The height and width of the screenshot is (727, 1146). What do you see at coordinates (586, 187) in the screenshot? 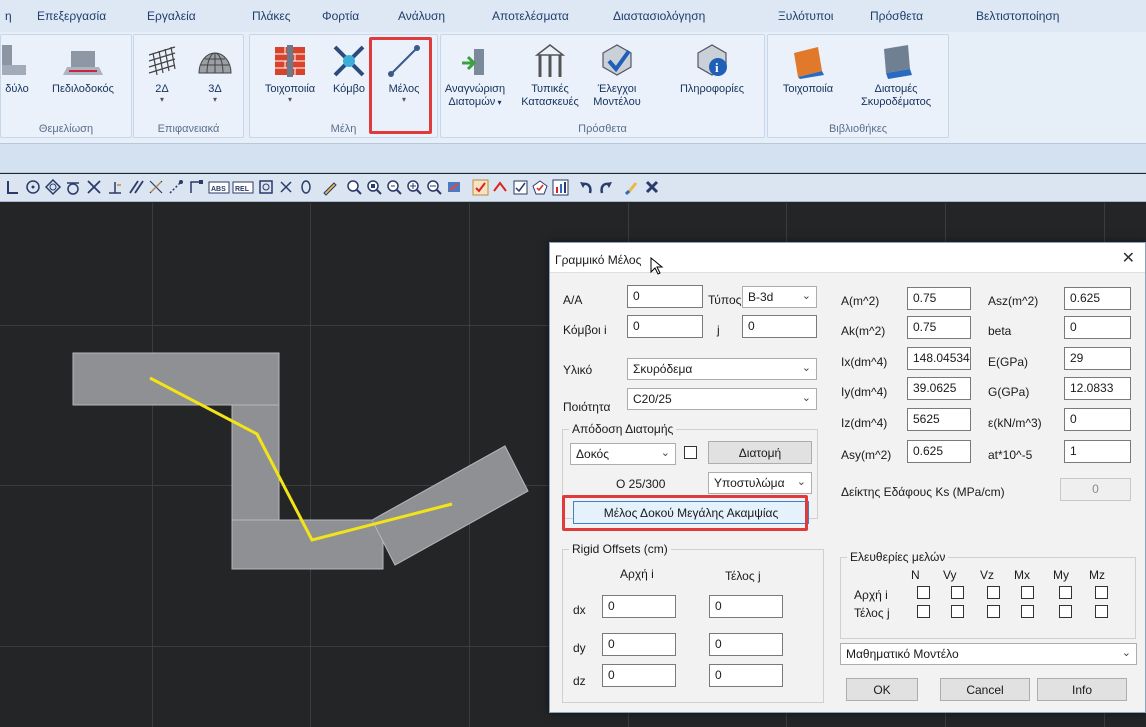
I see `undo-icon` at bounding box center [586, 187].